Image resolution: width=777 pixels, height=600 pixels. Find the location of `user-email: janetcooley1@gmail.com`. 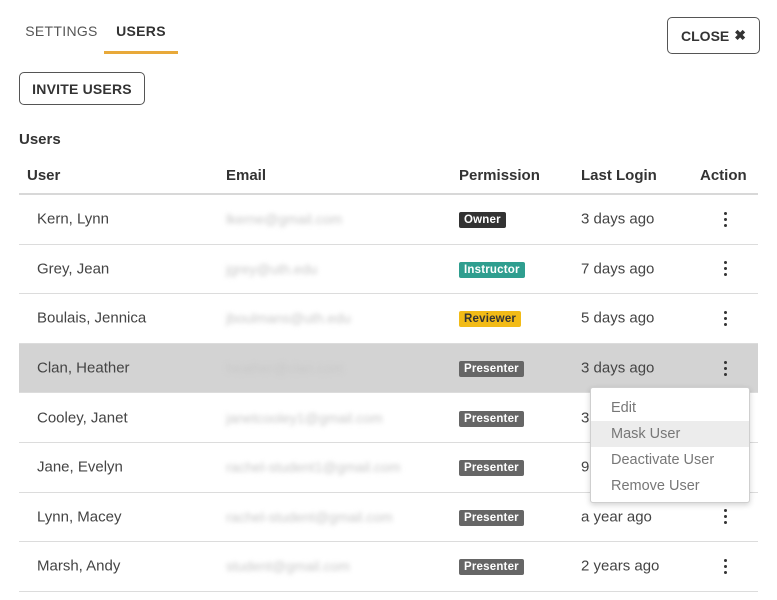

user-email: janetcooley1@gmail.com is located at coordinates (304, 417).